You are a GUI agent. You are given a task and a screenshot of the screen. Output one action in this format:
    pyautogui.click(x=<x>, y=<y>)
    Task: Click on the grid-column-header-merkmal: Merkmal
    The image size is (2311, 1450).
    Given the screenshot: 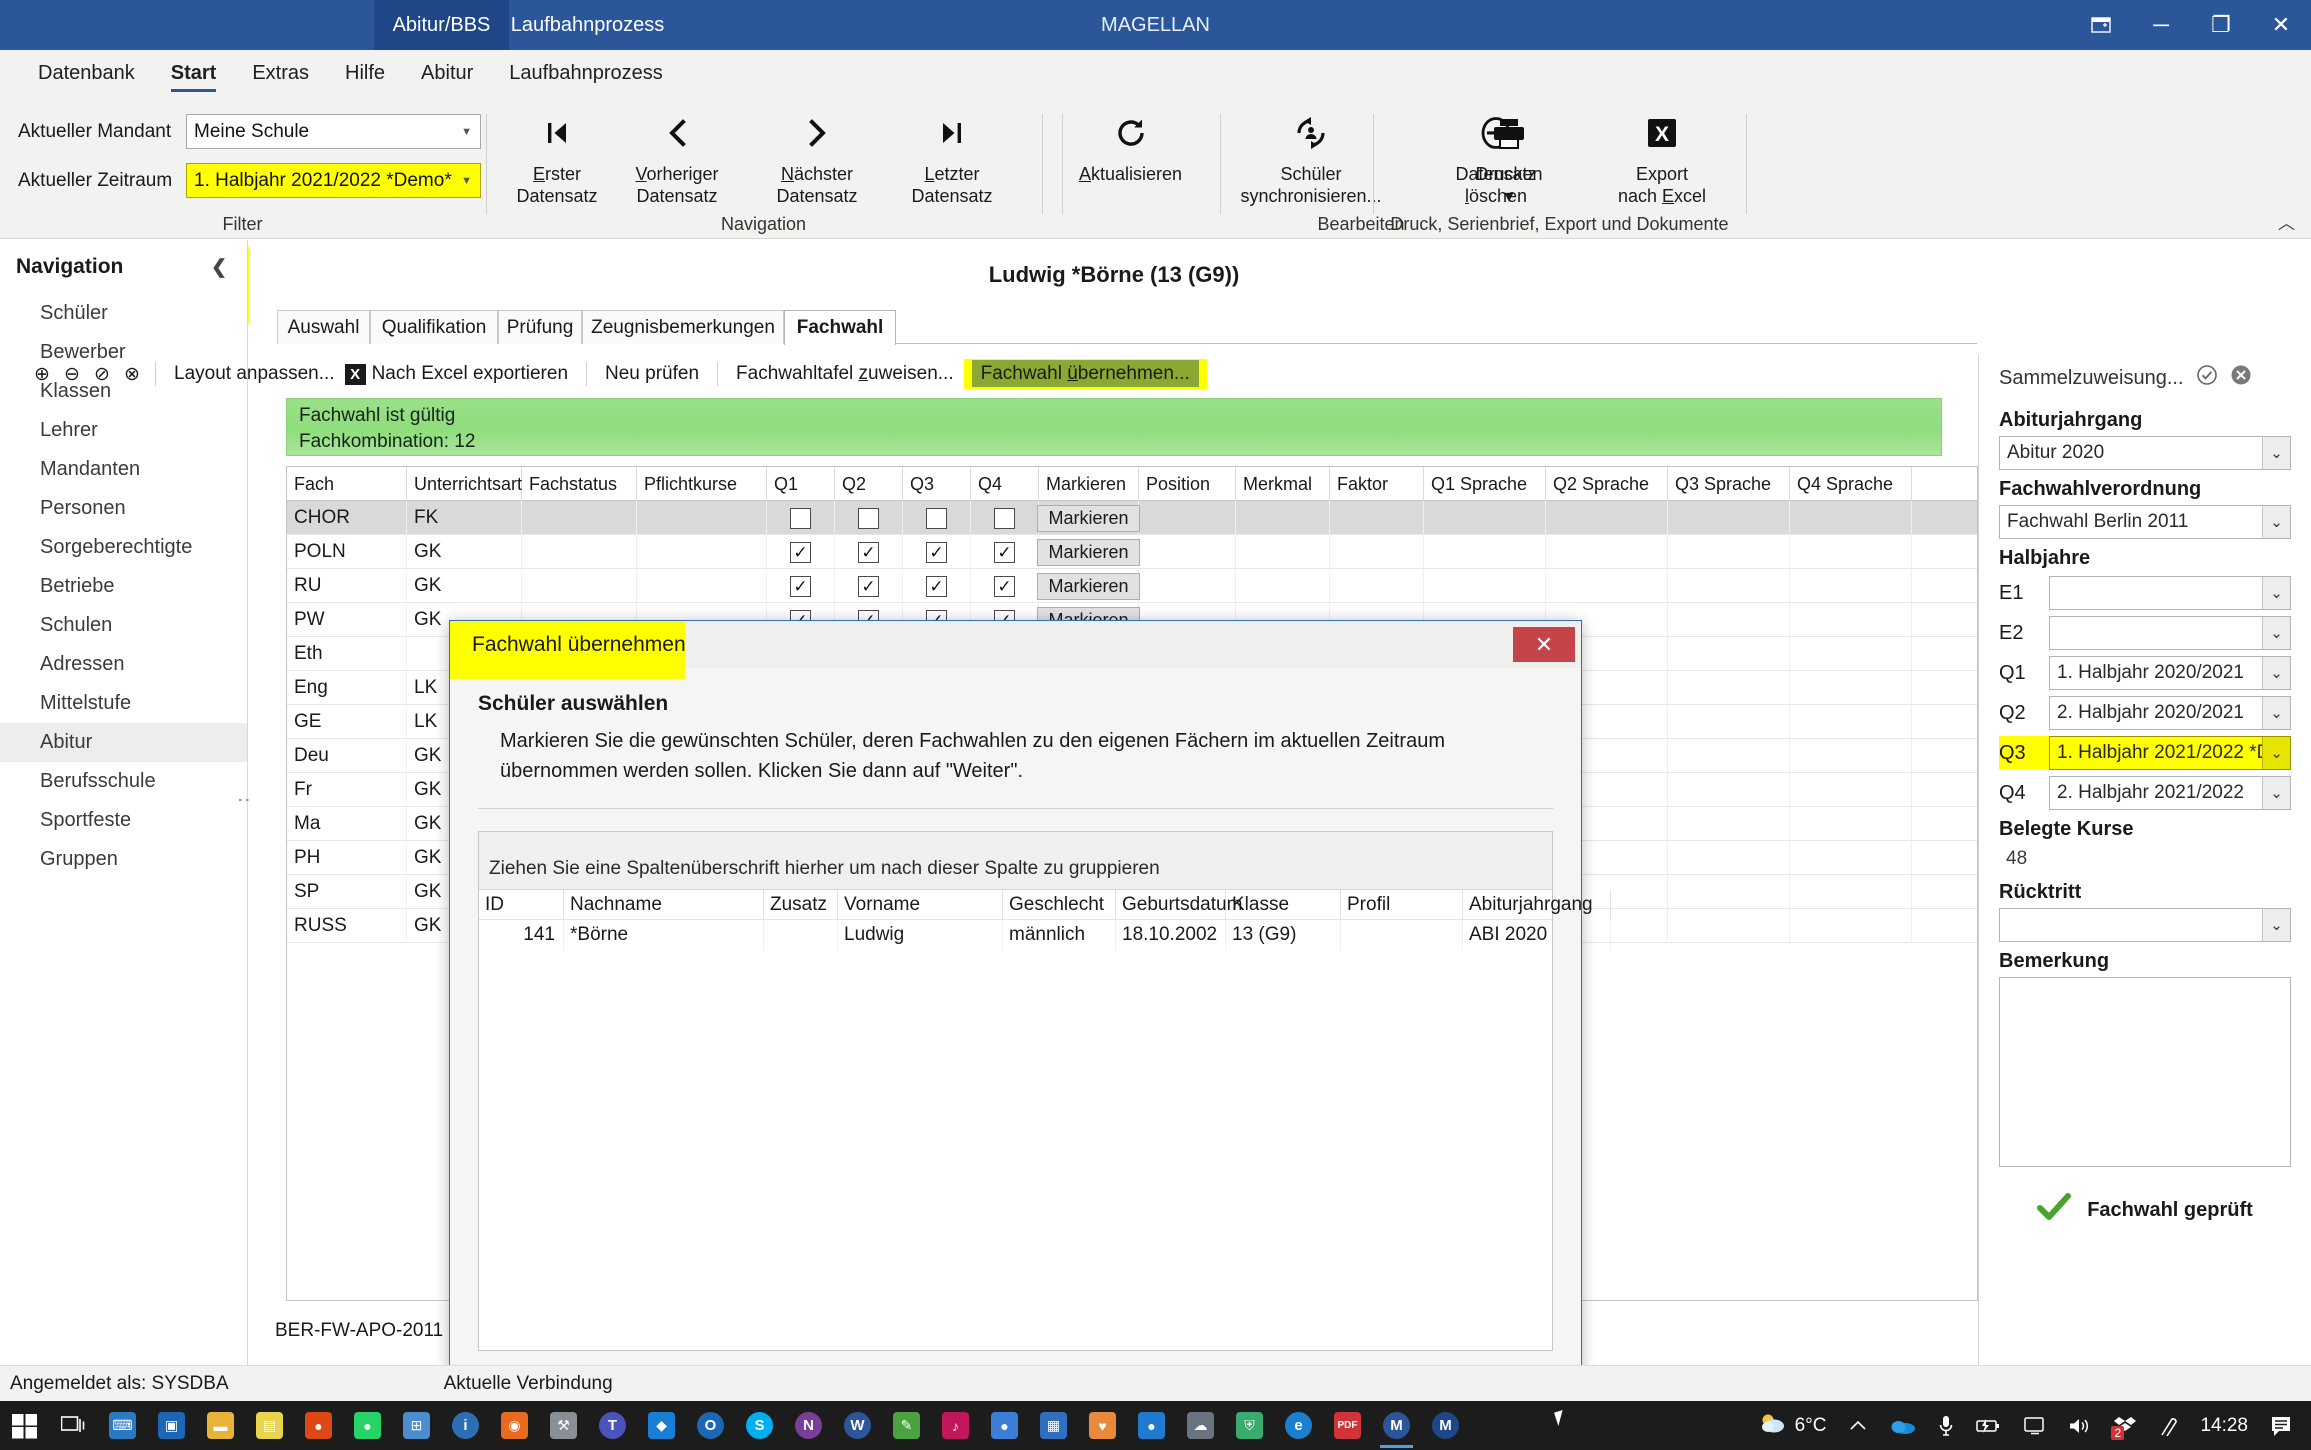 What is the action you would take?
    pyautogui.click(x=1283, y=484)
    